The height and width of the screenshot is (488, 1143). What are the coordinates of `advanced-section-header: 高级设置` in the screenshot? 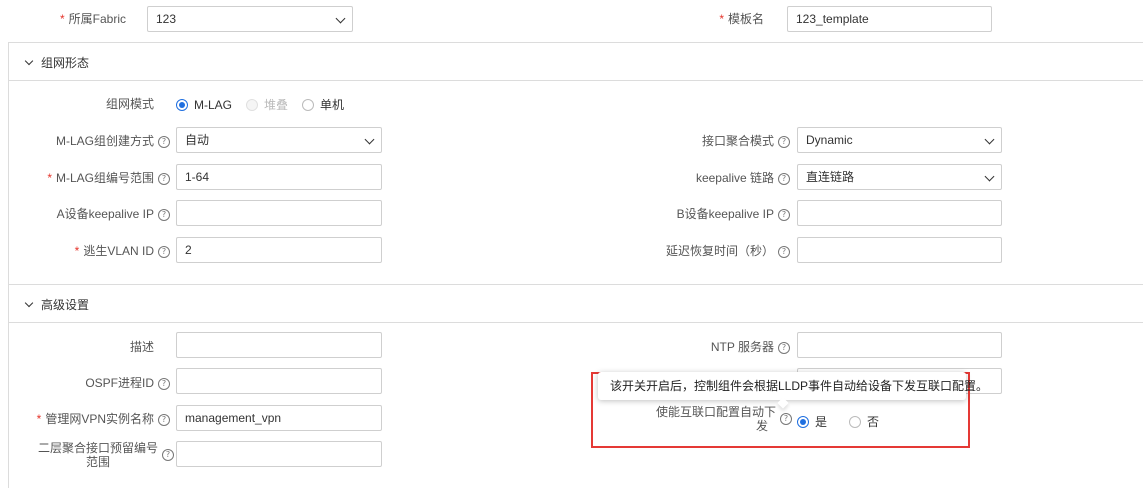 It's located at (575, 303).